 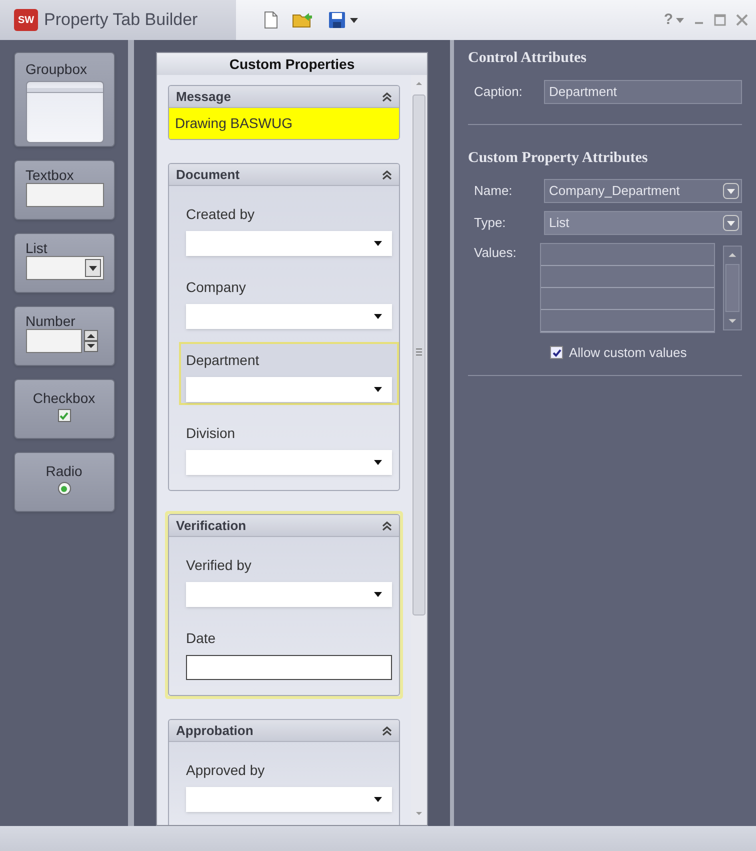 What do you see at coordinates (37, 248) in the screenshot?
I see `palette-label: List` at bounding box center [37, 248].